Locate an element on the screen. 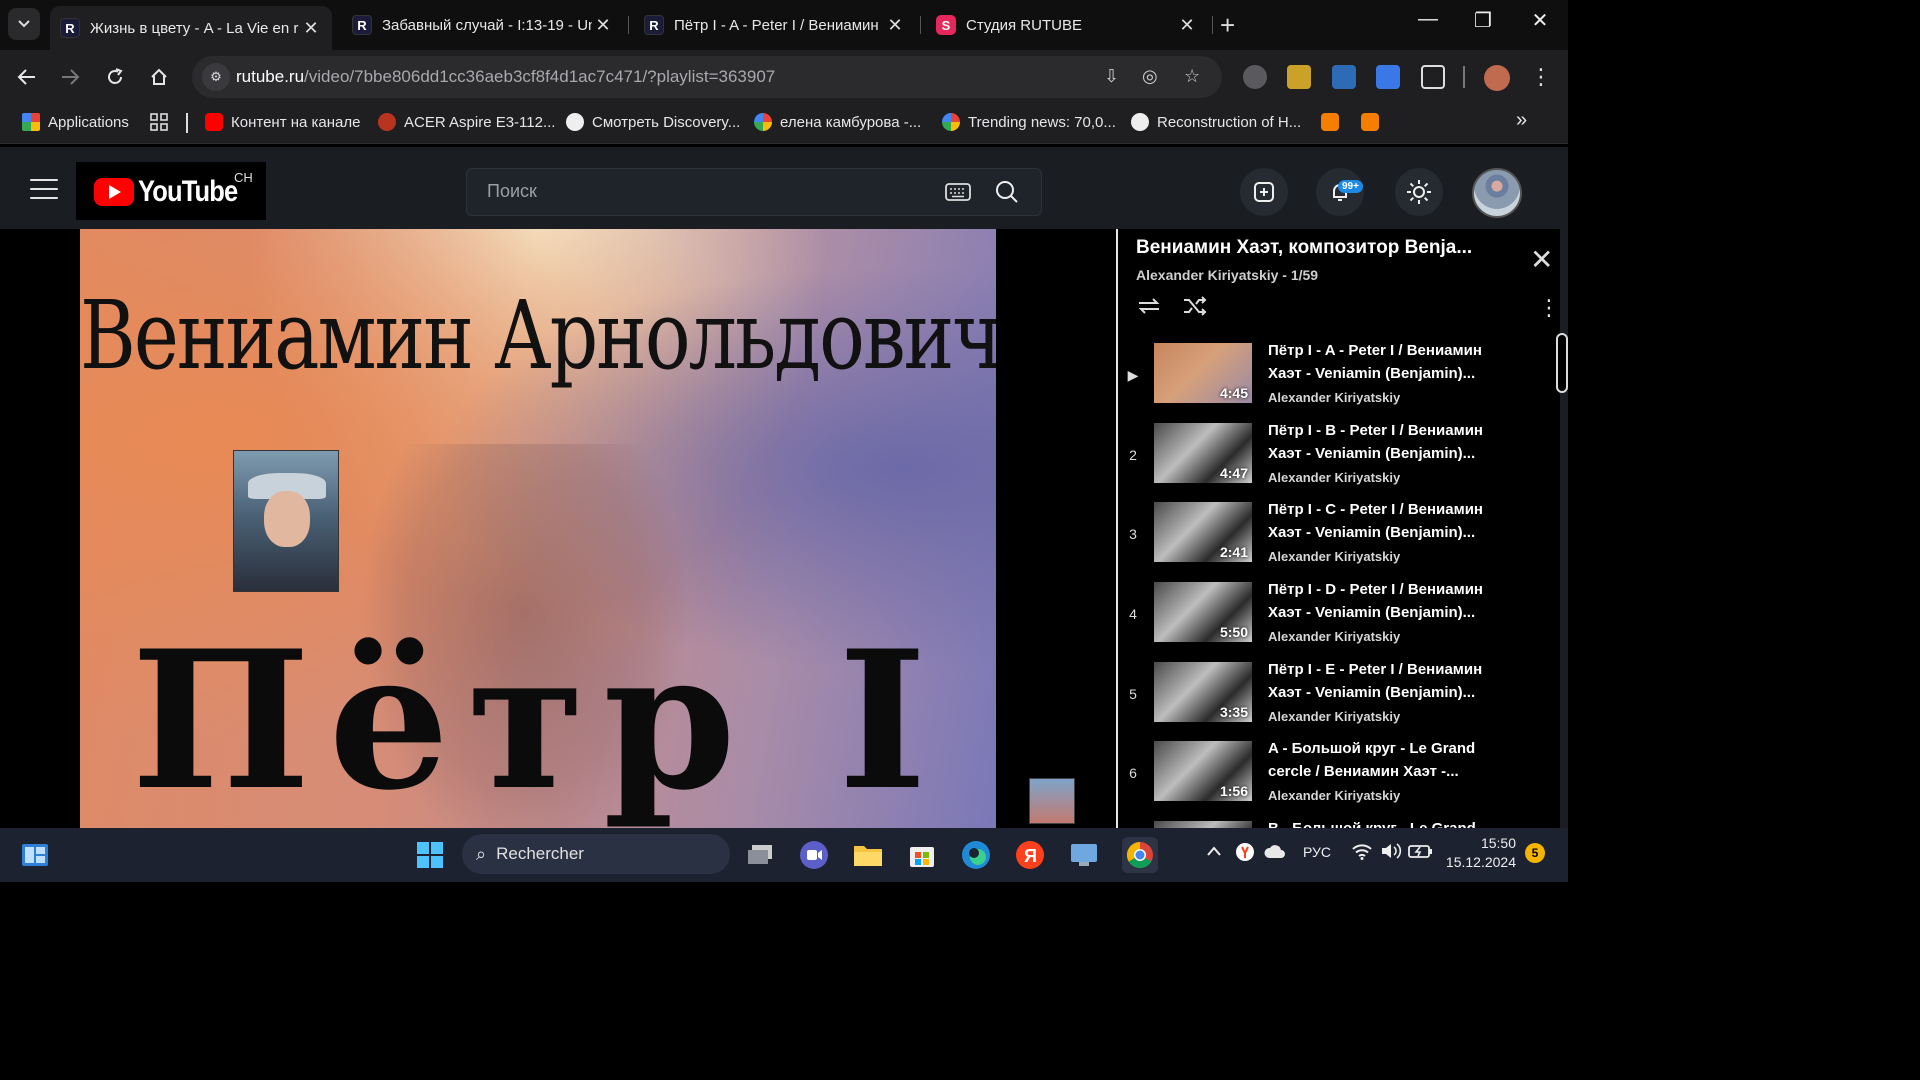  taskbar-search: ⌕ Rechercher is located at coordinates (596, 854).